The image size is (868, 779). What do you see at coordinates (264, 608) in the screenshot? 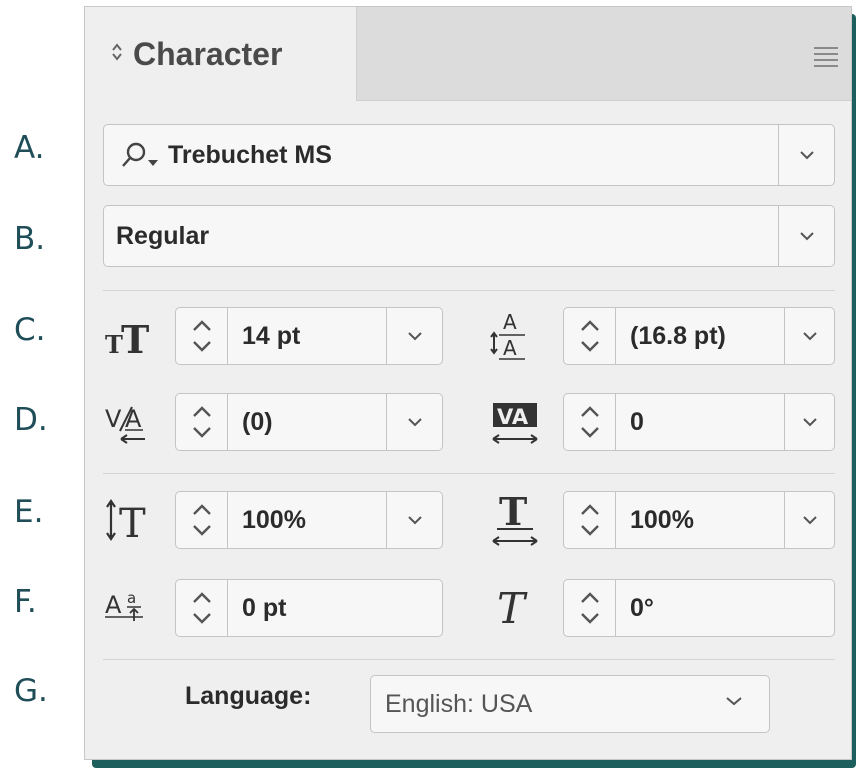
I see `baseline-shift-value: 0 pt` at bounding box center [264, 608].